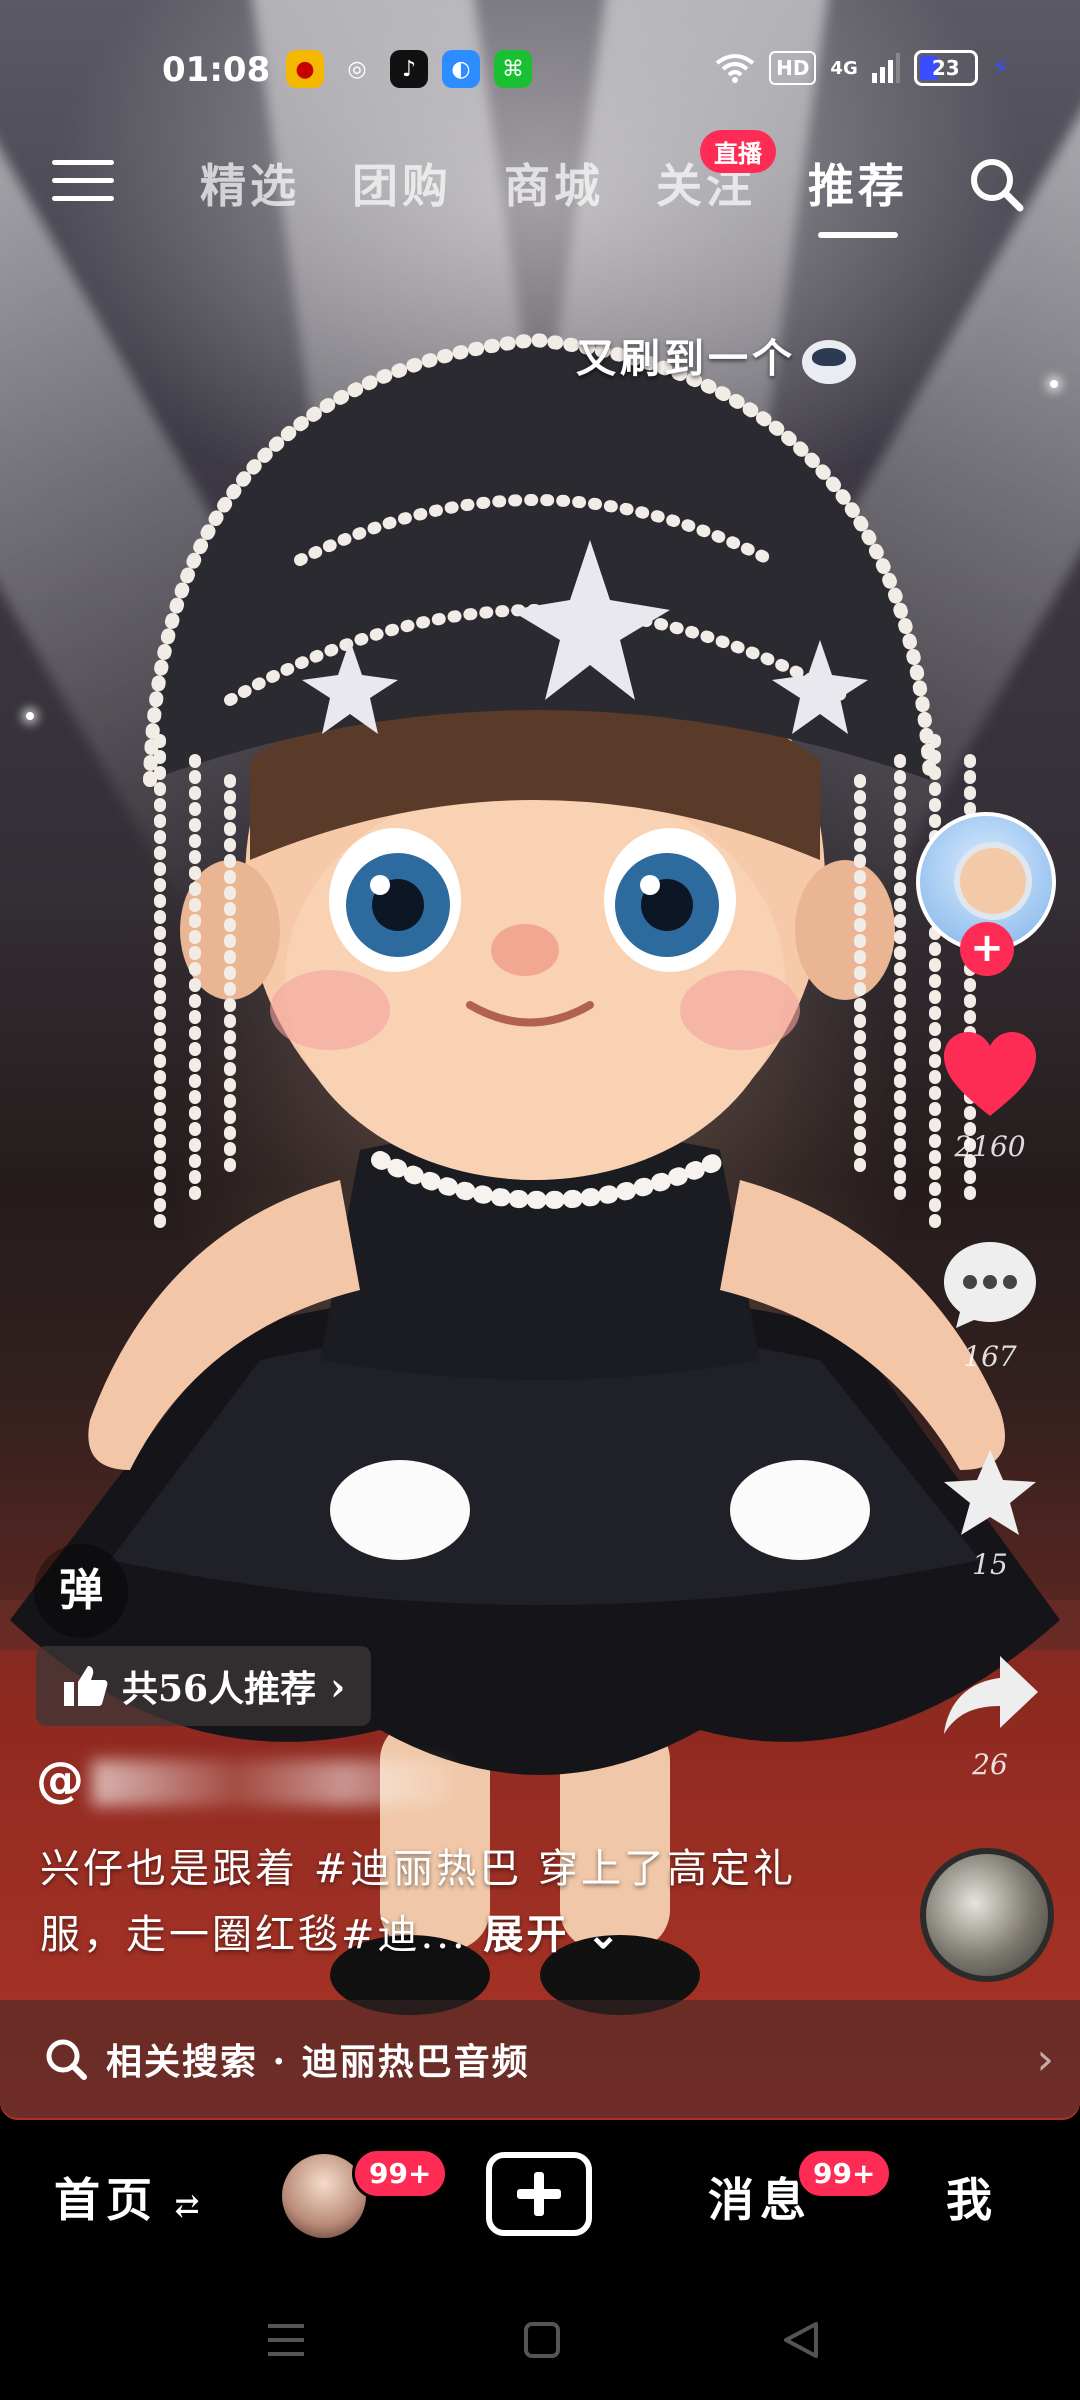 Image resolution: width=1080 pixels, height=2400 pixels. Describe the element at coordinates (219, 1689) in the screenshot. I see `recommend-text: 共56人推荐` at that location.